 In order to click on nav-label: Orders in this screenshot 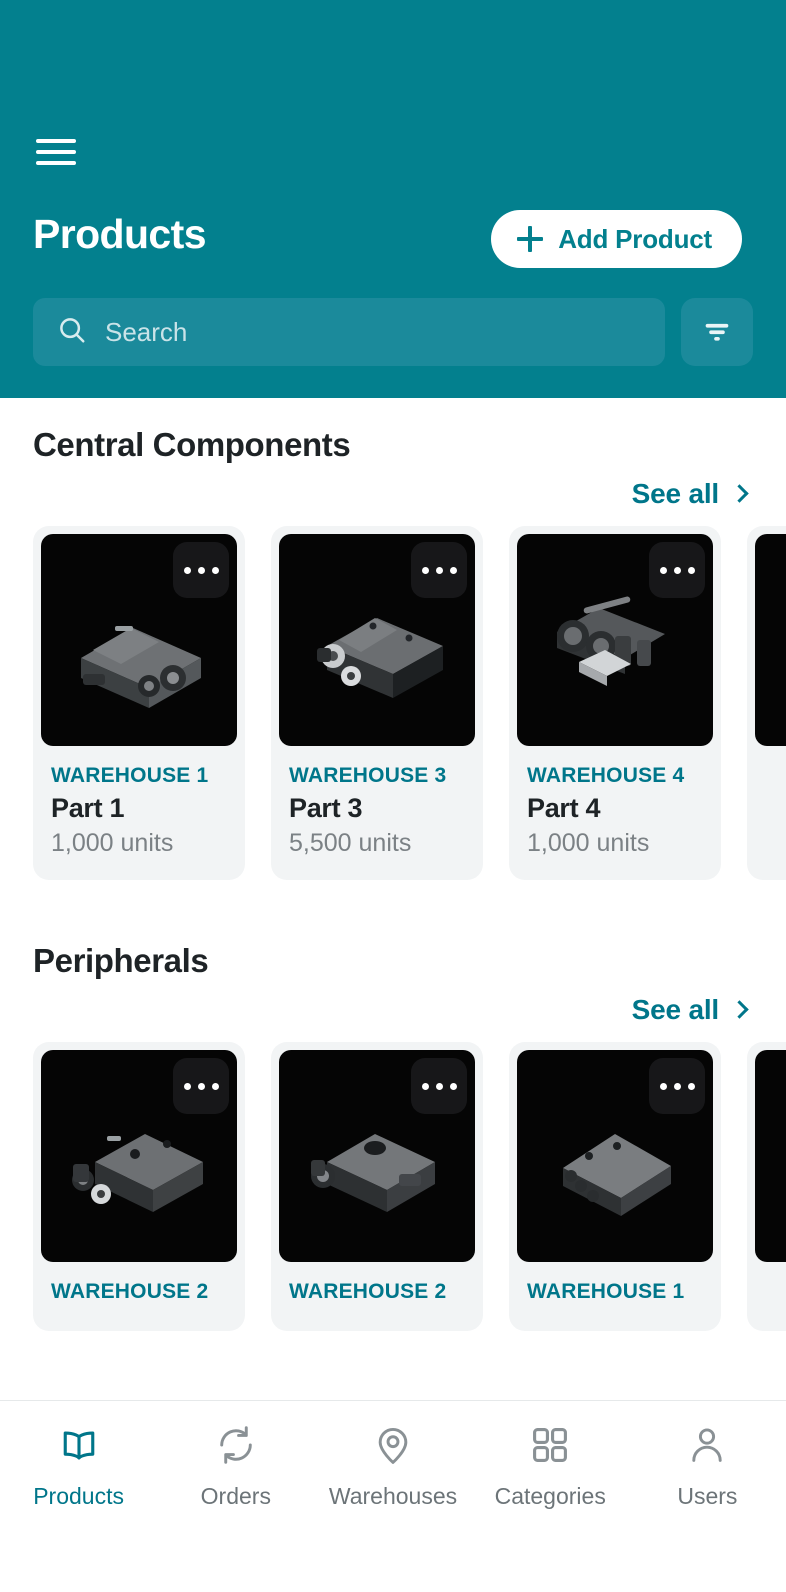, I will do `click(235, 1496)`.